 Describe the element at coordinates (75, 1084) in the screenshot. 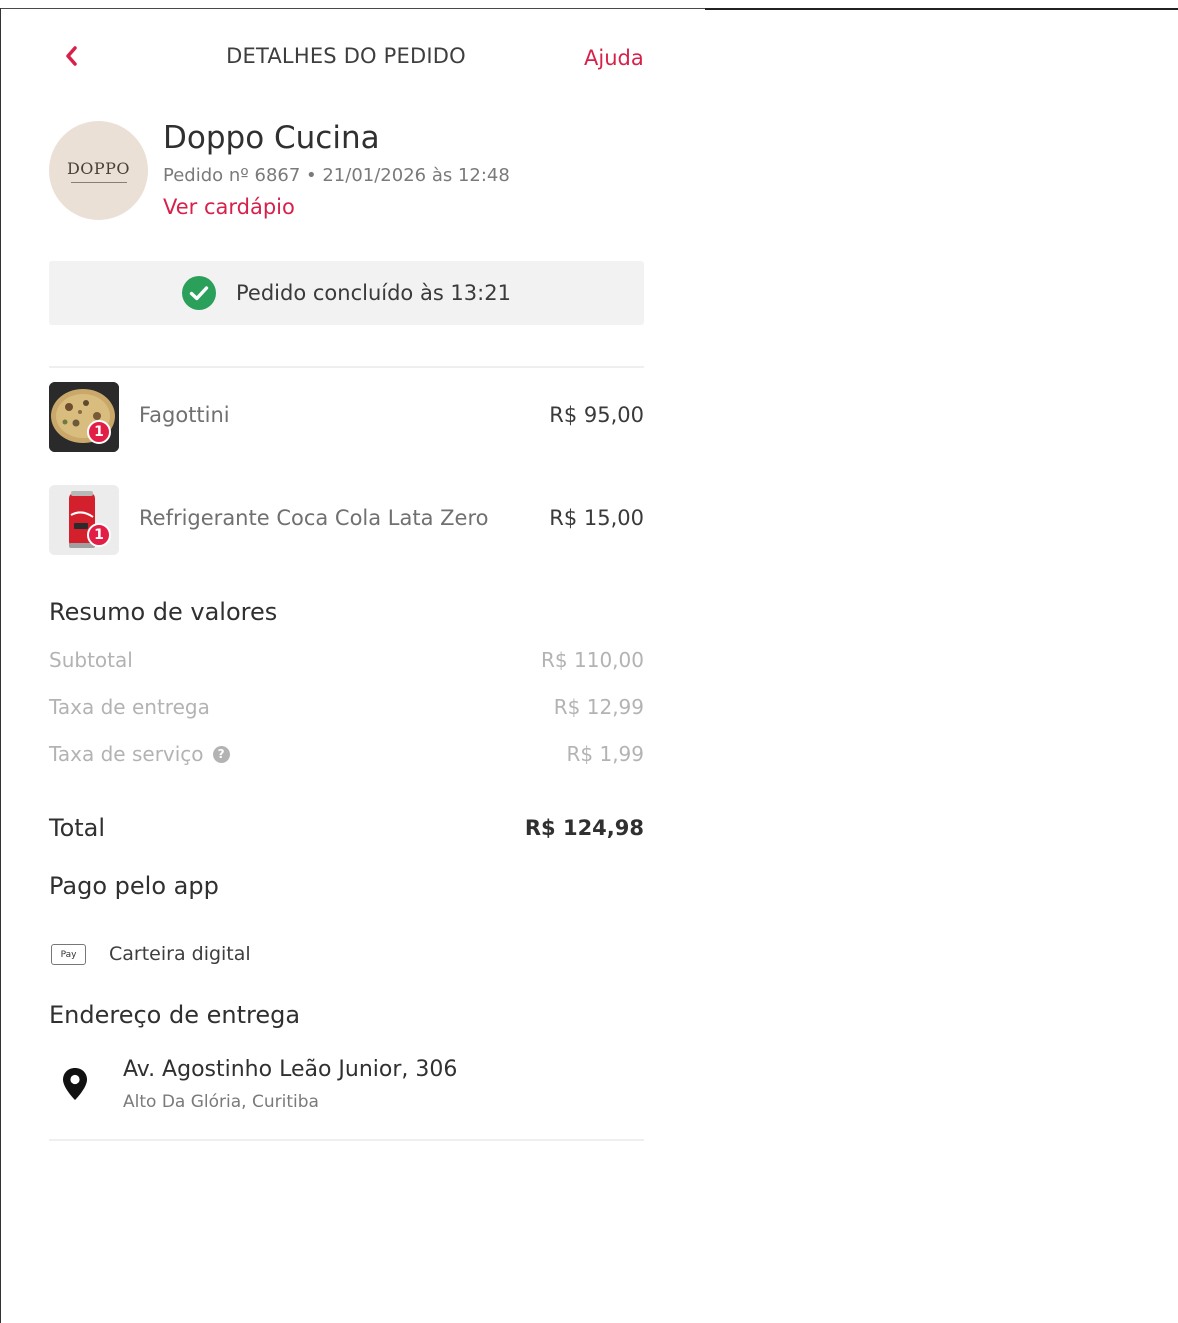

I see `location-pin-icon` at that location.